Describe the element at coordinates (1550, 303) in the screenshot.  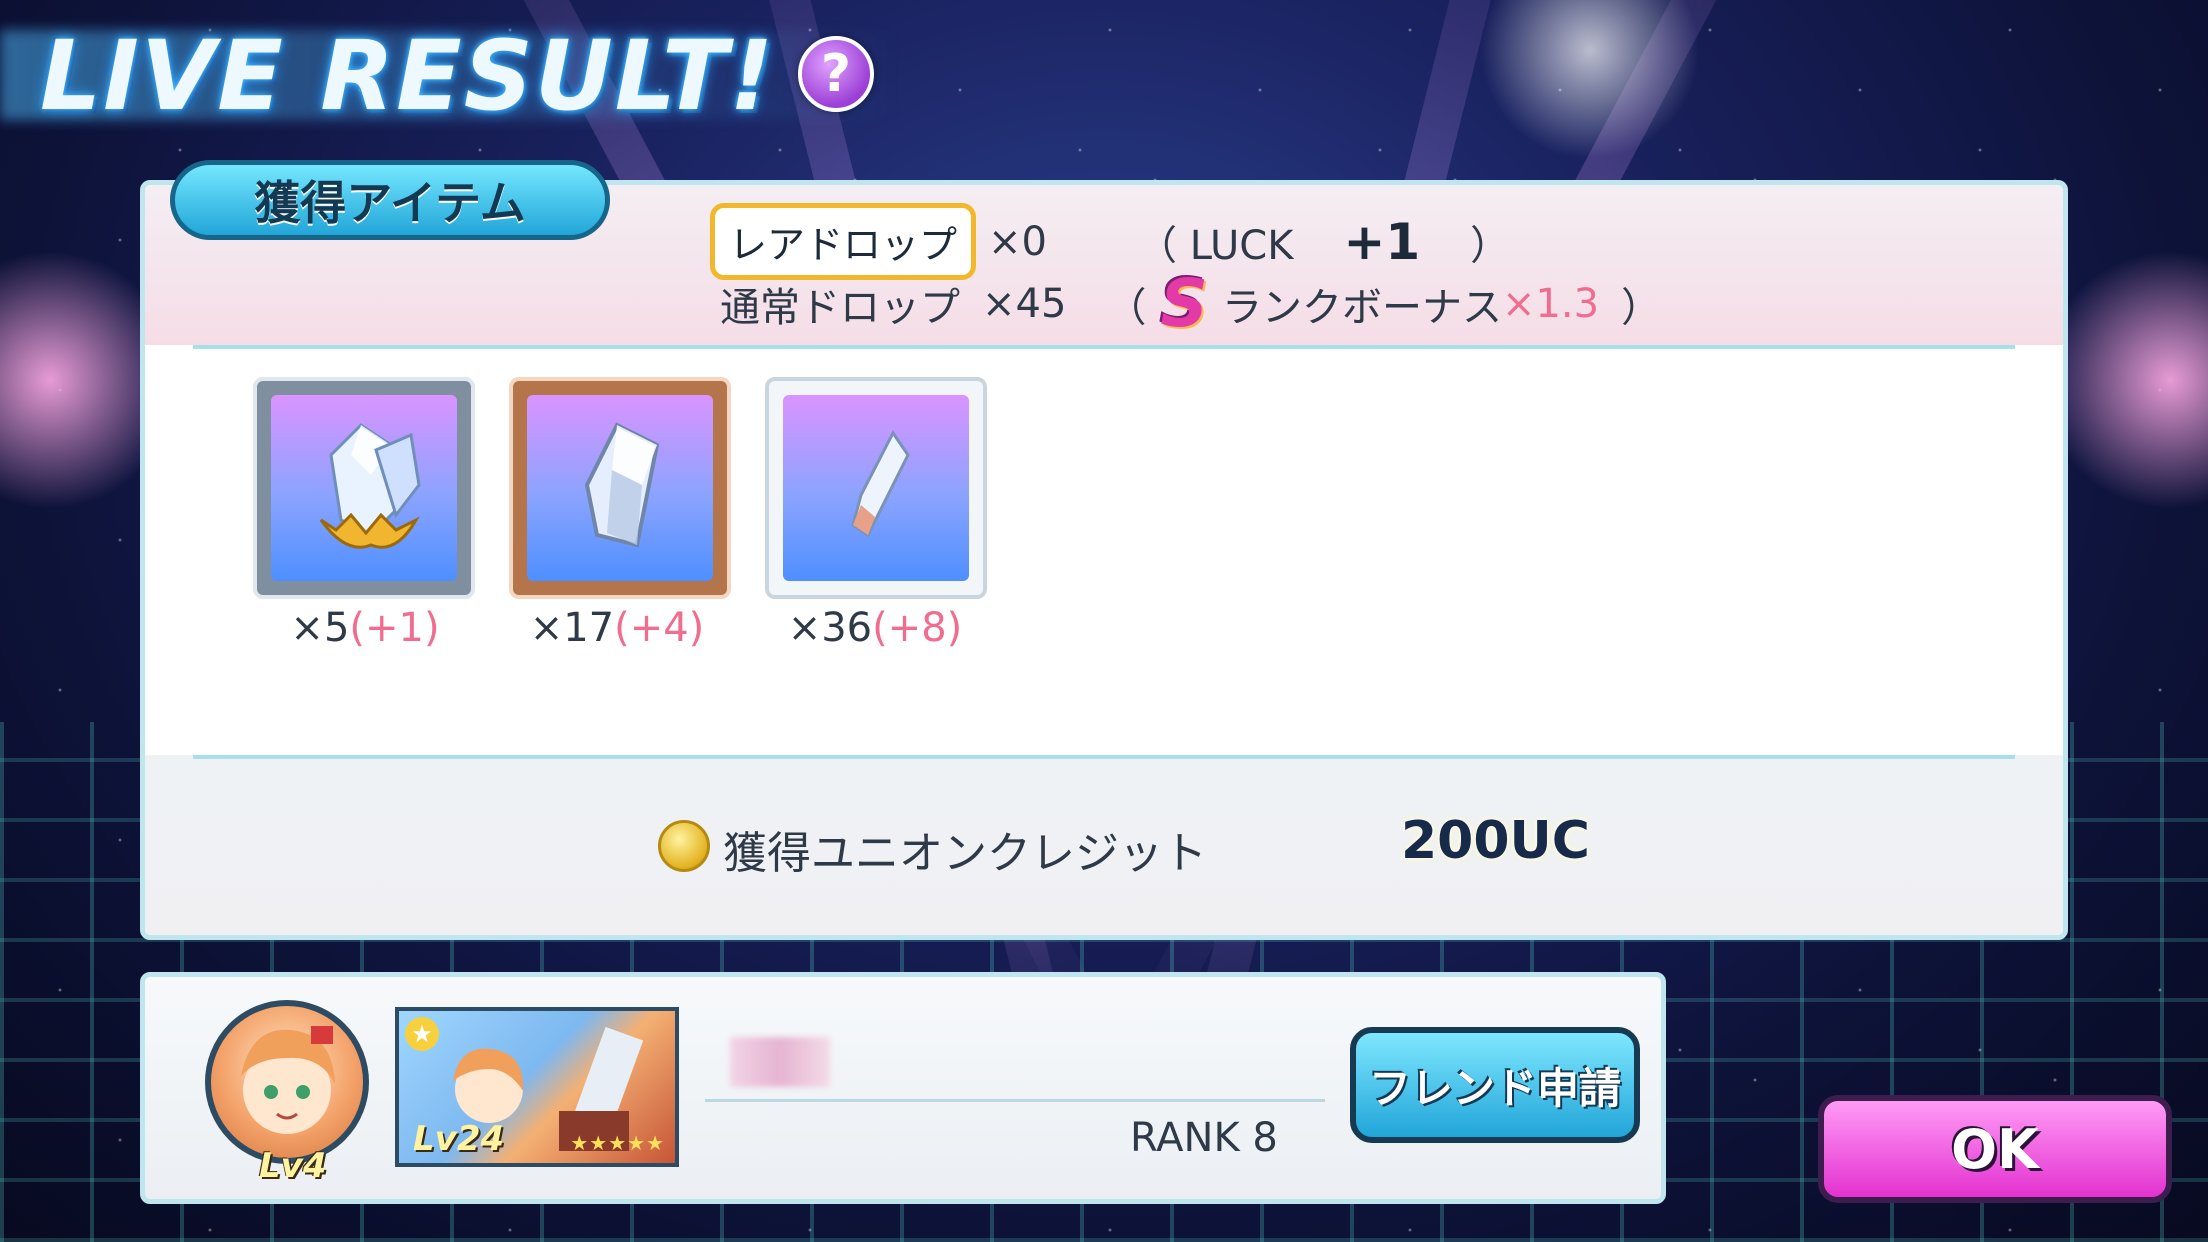
I see `rank-bonus-value: ×1.3` at that location.